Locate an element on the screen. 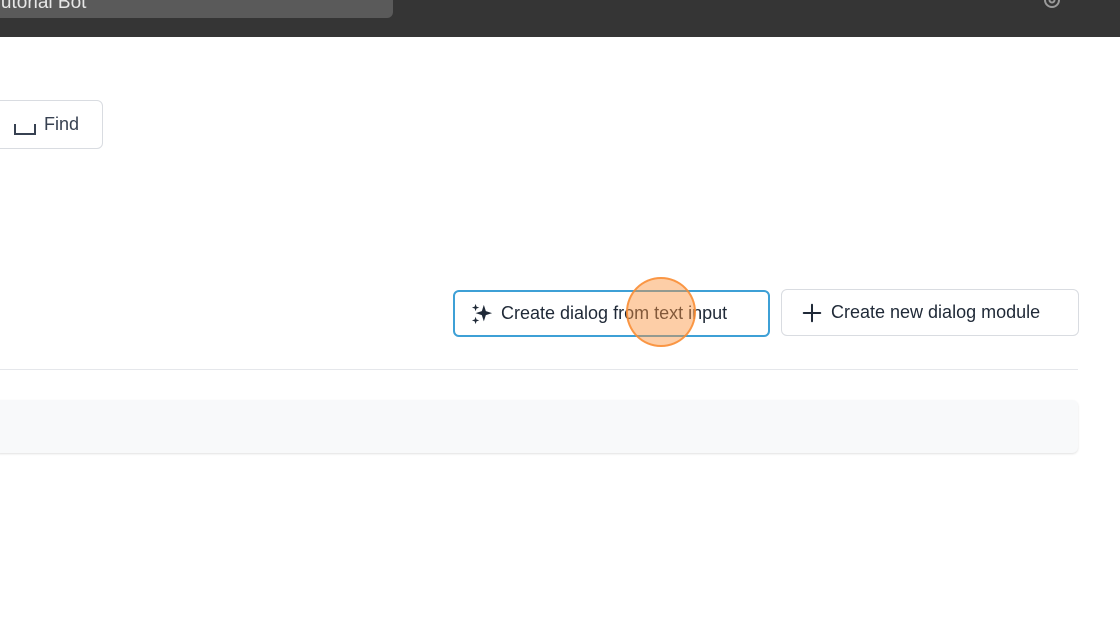  create-dialog-from-text-button: Create dialog from text input is located at coordinates (611, 313).